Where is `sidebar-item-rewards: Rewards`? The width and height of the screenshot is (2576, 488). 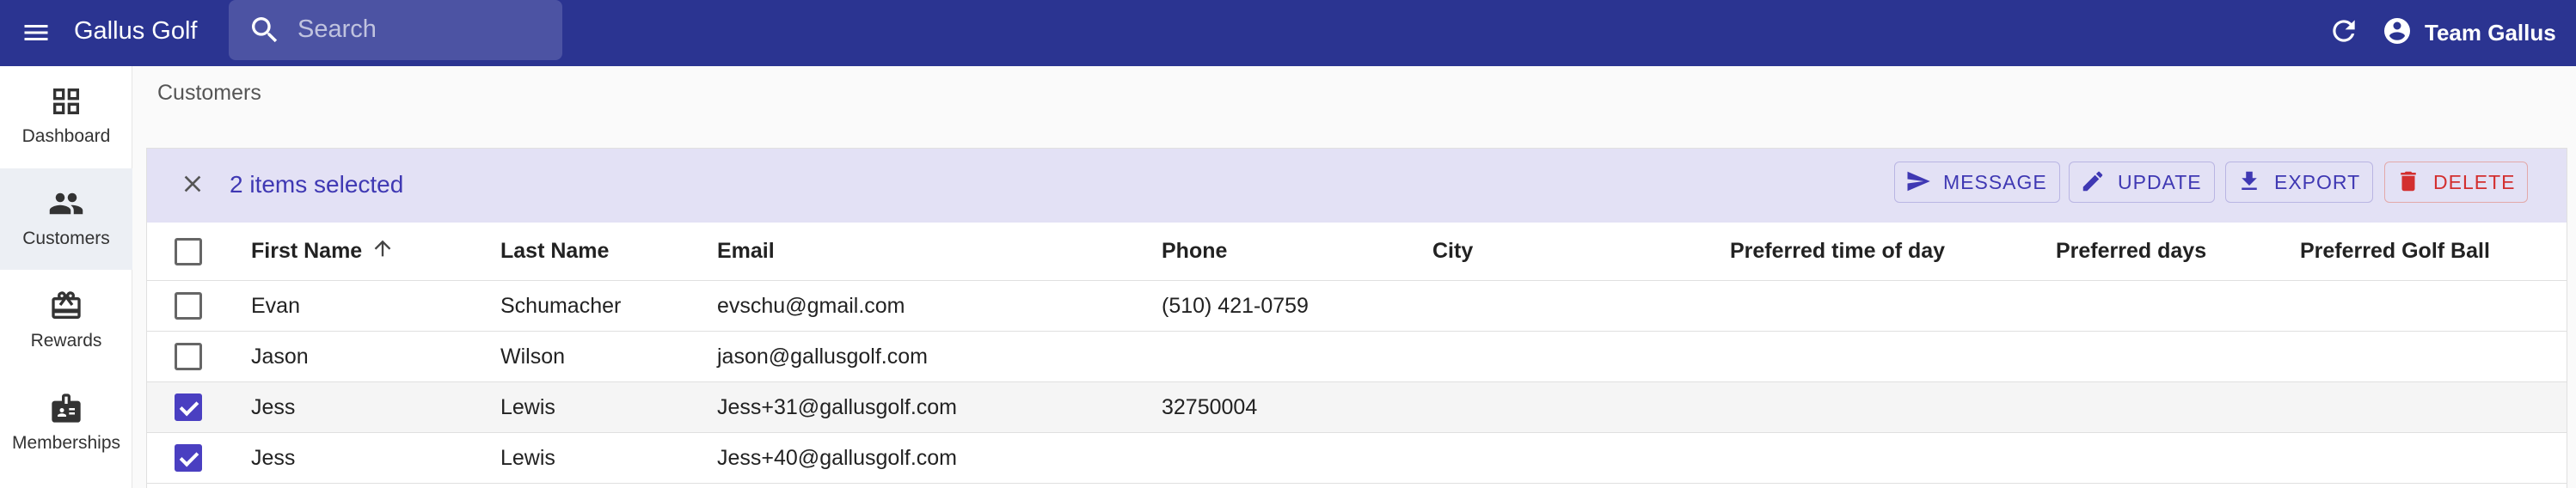 sidebar-item-rewards: Rewards is located at coordinates (66, 321).